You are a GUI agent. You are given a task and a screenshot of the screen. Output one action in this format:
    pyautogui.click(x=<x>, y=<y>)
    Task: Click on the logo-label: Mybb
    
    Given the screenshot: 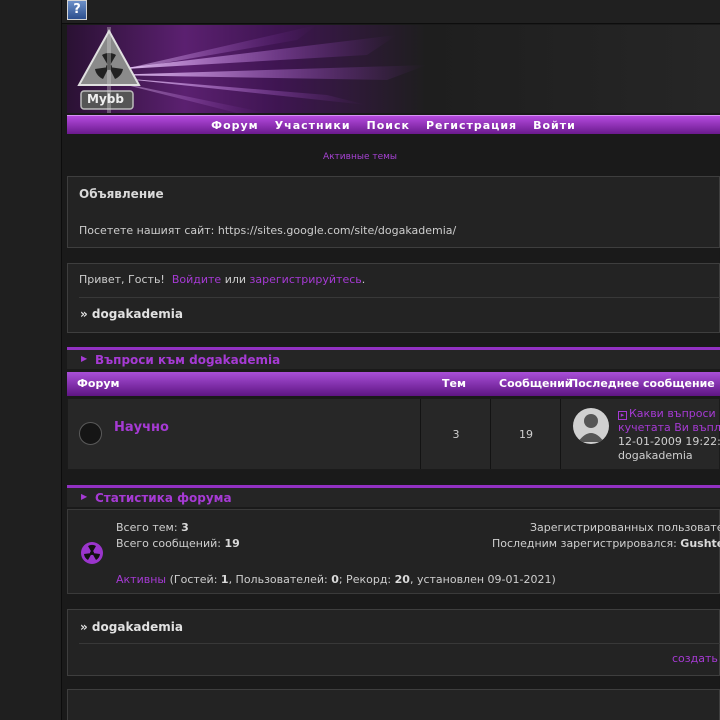 What is the action you would take?
    pyautogui.click(x=105, y=99)
    